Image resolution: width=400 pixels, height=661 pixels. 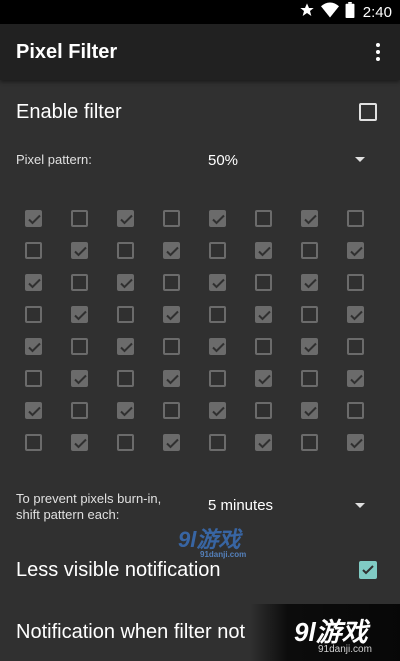 What do you see at coordinates (325, 632) in the screenshot?
I see `corner-watermark: 9l游戏 91danji.com` at bounding box center [325, 632].